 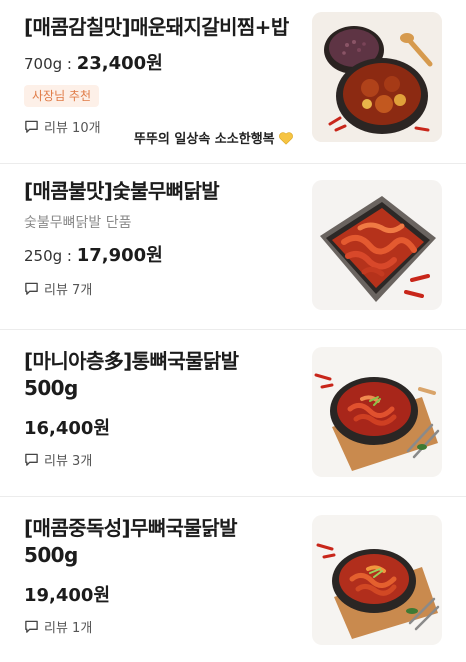 What do you see at coordinates (119, 255) in the screenshot?
I see `menu-item-price: 17,900원` at bounding box center [119, 255].